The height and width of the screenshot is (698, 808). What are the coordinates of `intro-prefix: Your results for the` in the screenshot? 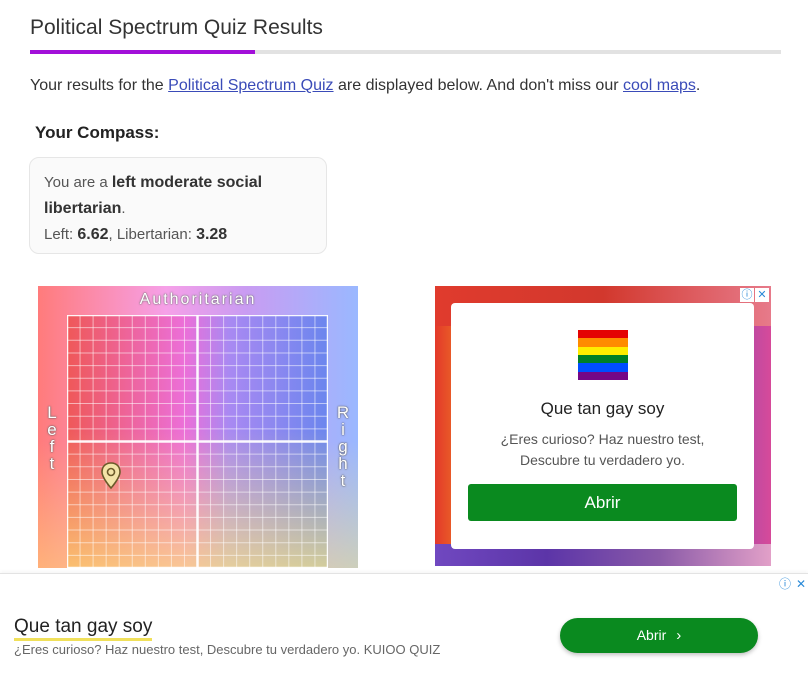 It's located at (99, 85).